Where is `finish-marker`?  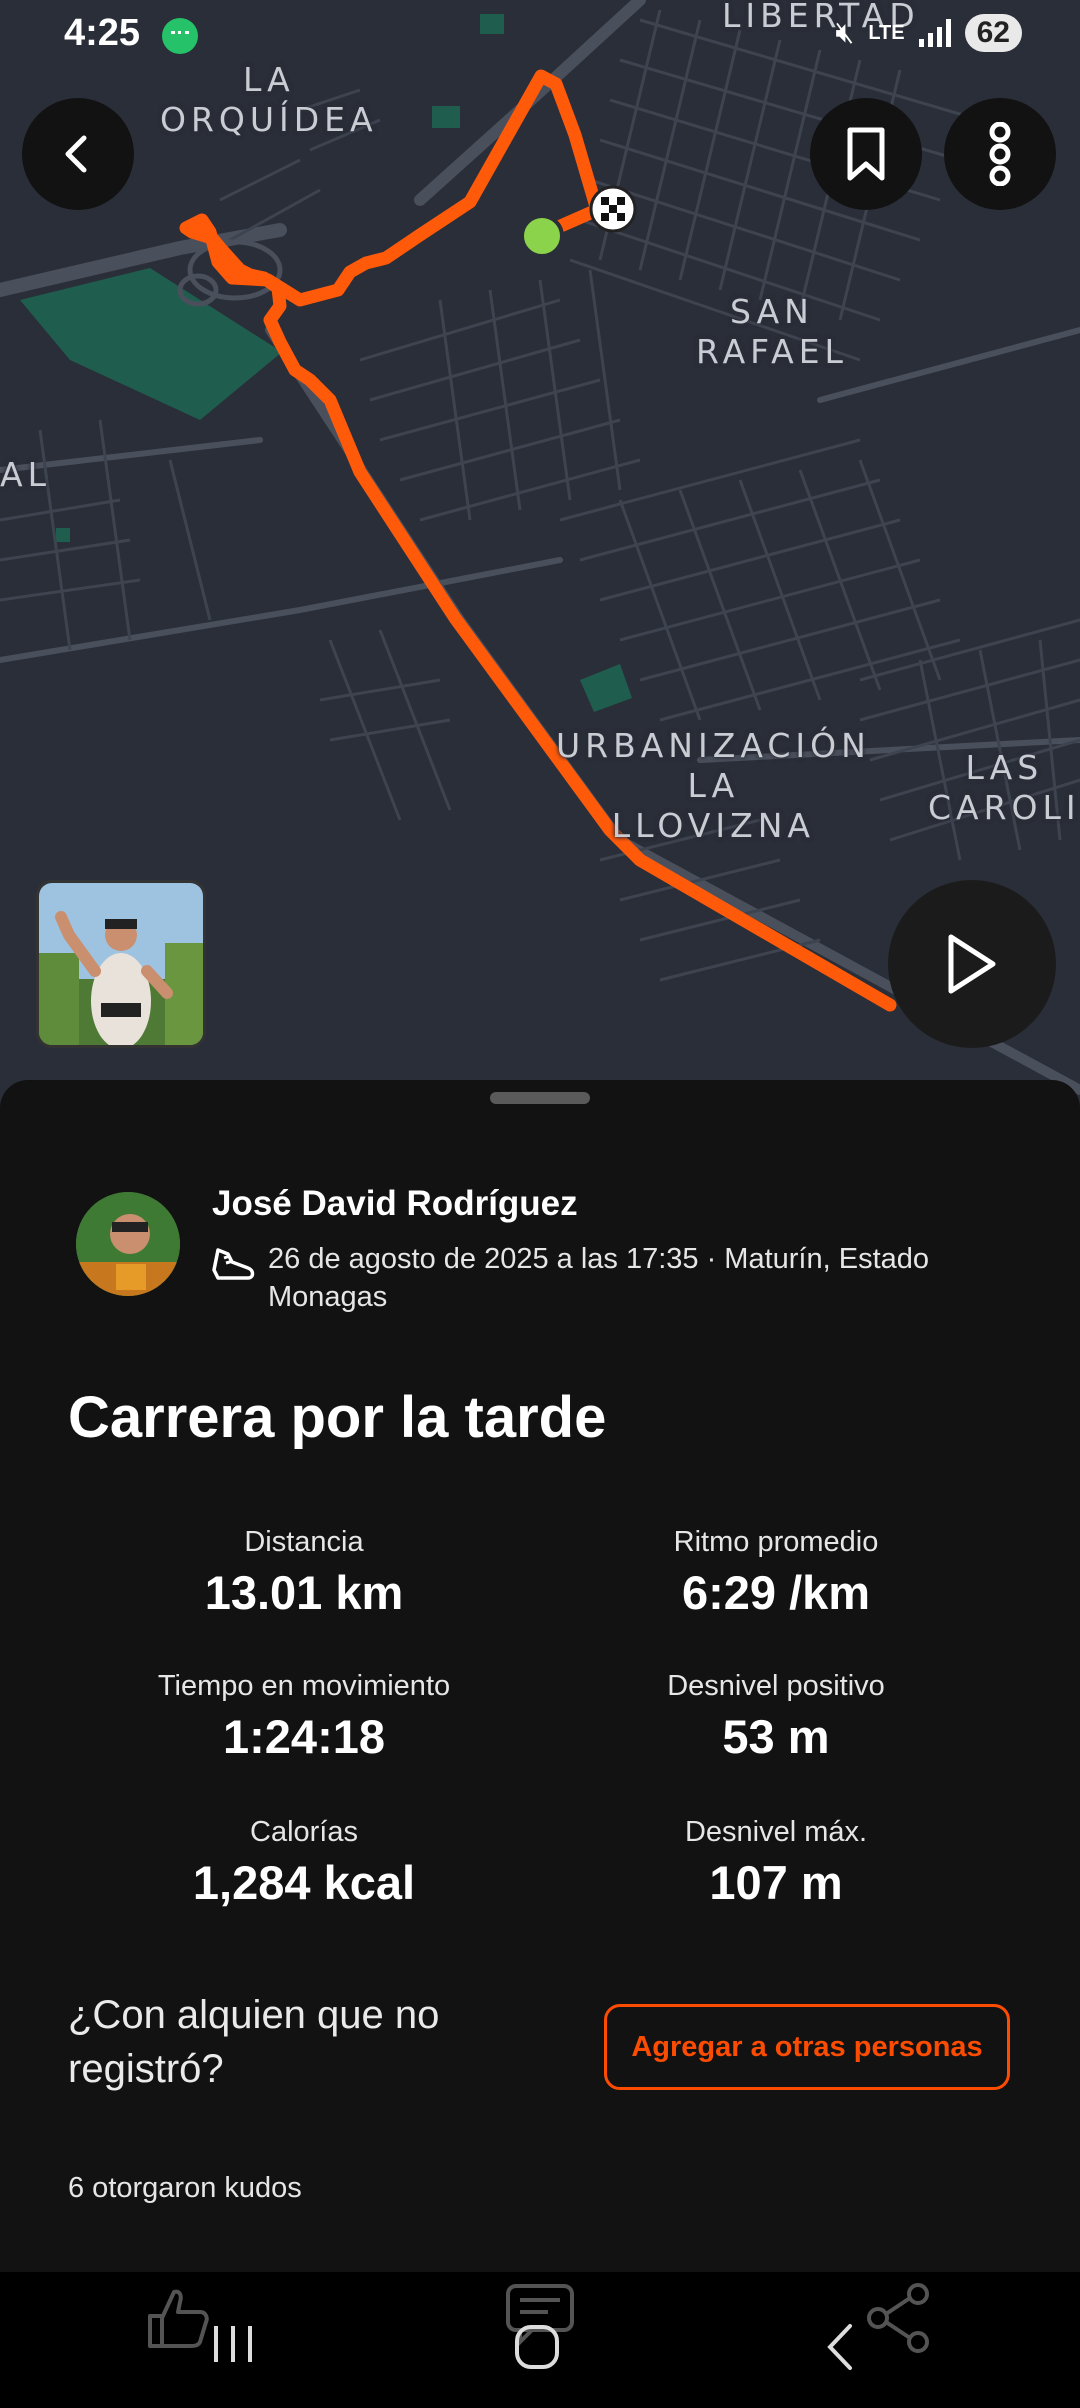
finish-marker is located at coordinates (613, 209).